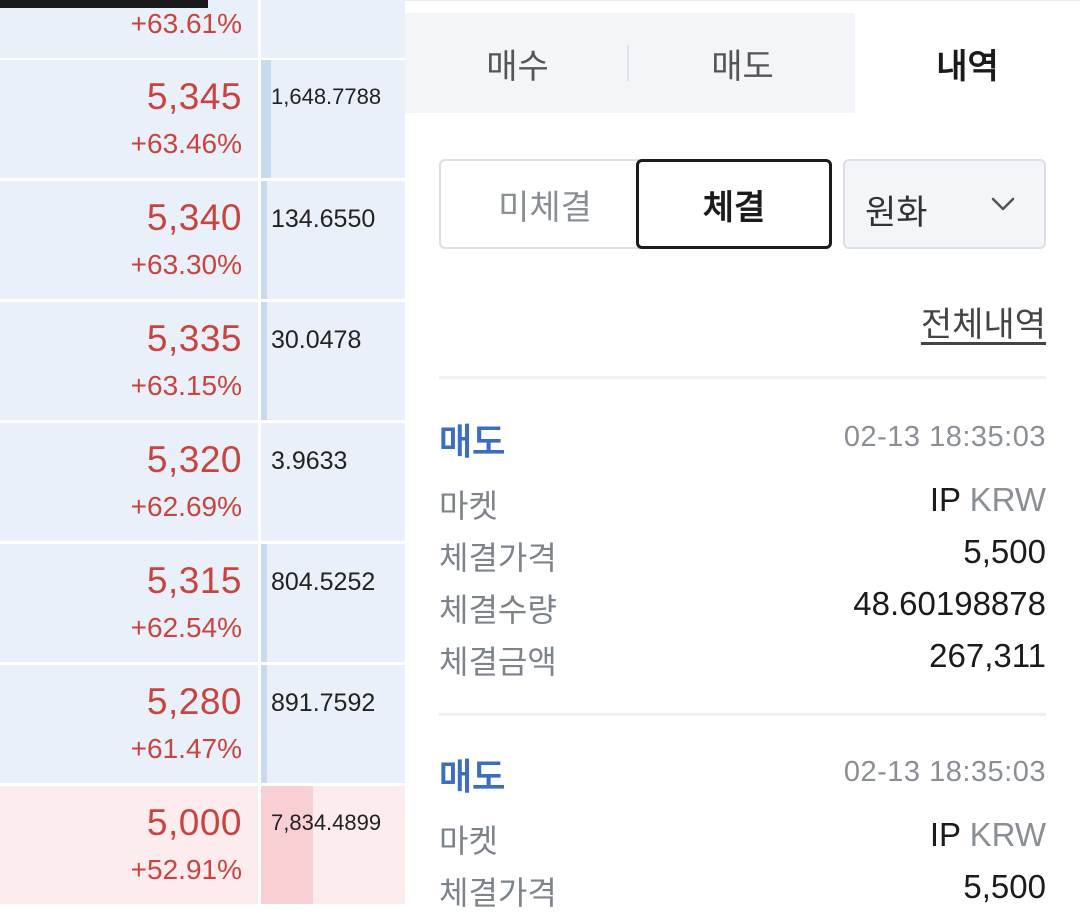 This screenshot has width=1080, height=915. Describe the element at coordinates (944, 204) in the screenshot. I see `currency-select: 원화` at that location.